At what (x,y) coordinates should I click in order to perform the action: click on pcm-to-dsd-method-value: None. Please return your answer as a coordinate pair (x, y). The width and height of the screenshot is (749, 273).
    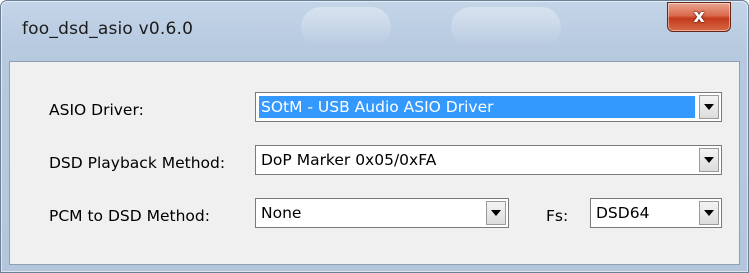
    Looking at the image, I should click on (281, 213).